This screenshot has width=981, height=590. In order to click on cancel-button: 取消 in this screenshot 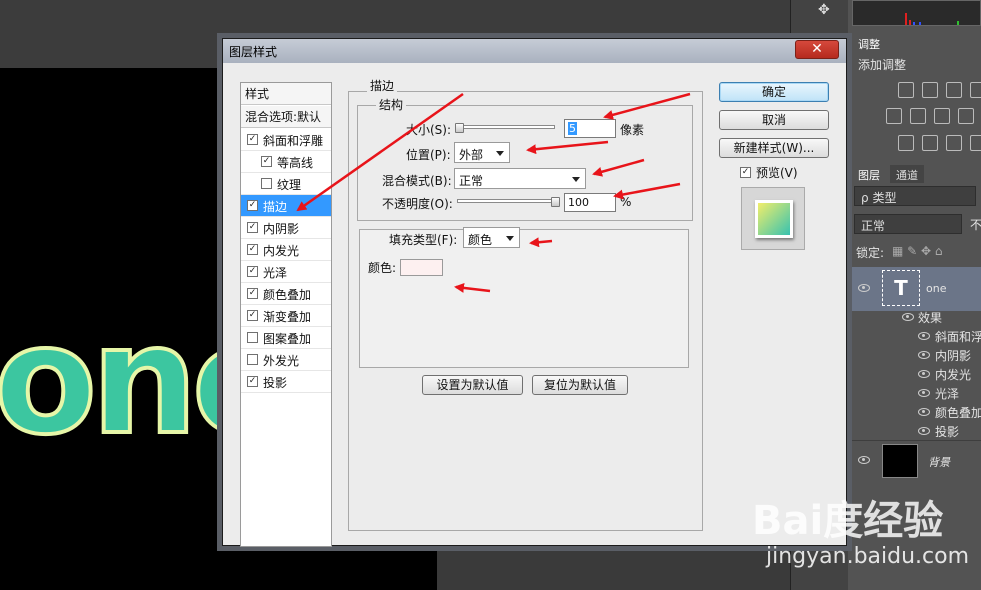, I will do `click(774, 120)`.